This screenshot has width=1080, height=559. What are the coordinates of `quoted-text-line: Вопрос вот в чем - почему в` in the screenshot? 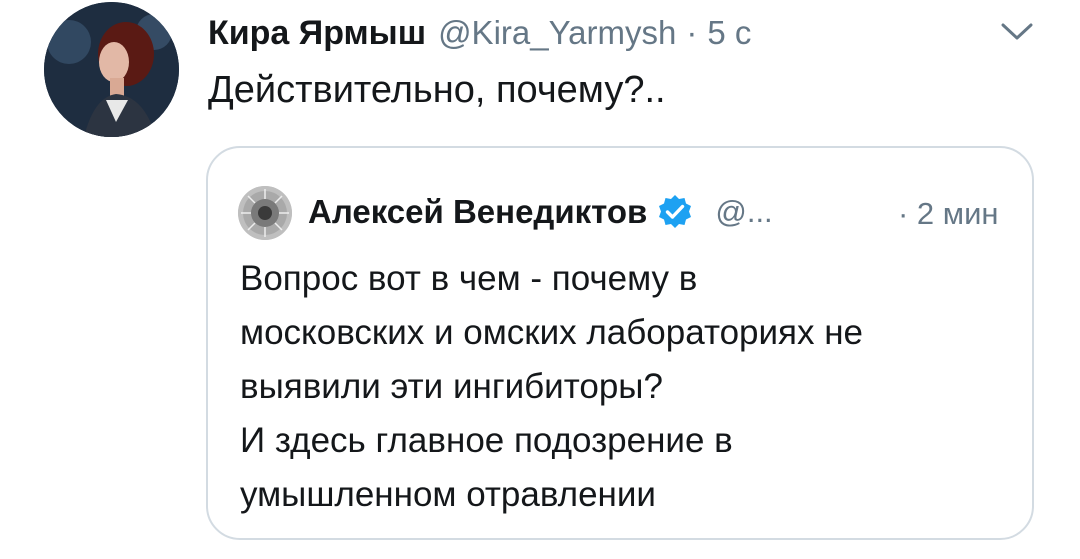 It's located at (469, 278).